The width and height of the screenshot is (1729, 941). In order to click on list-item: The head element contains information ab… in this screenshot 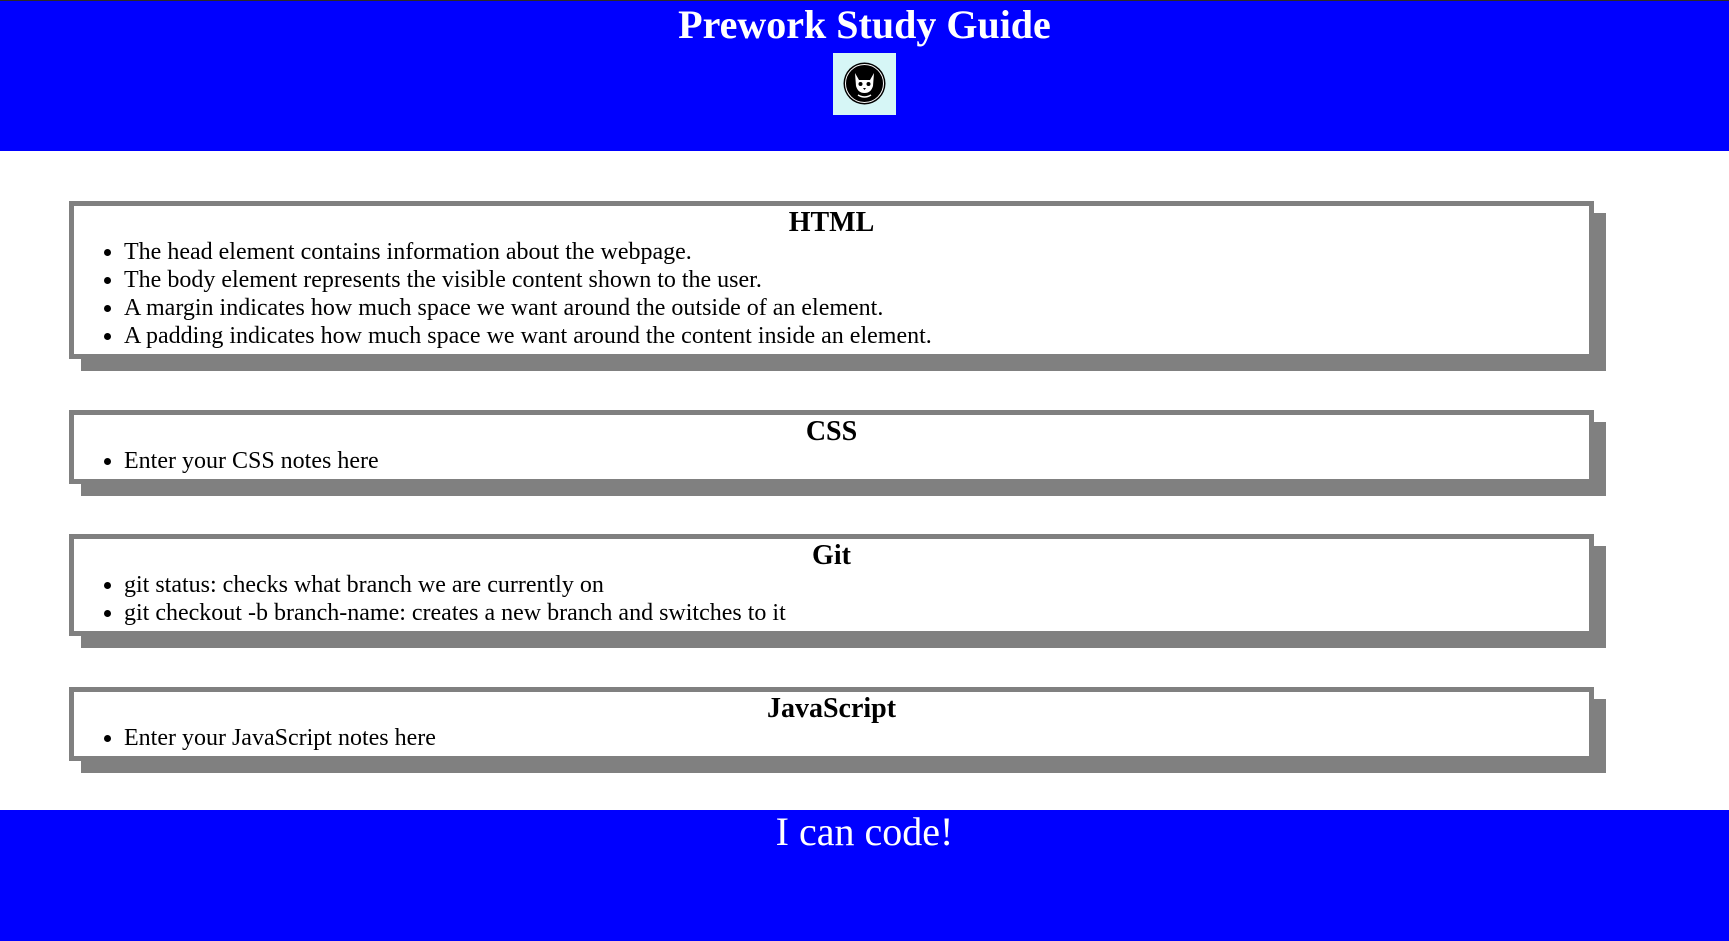, I will do `click(856, 252)`.